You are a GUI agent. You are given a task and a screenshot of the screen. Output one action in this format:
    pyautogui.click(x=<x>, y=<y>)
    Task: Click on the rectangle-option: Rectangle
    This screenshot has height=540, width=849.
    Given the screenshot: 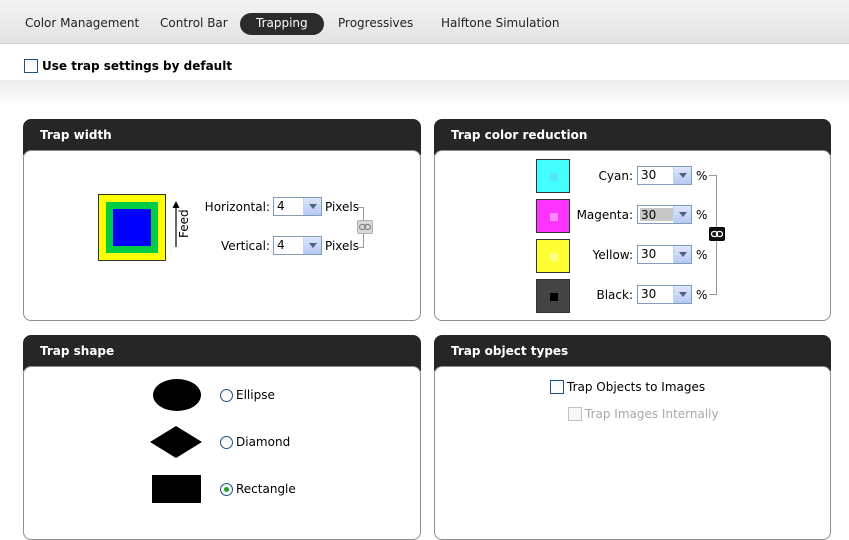 What is the action you would take?
    pyautogui.click(x=258, y=489)
    